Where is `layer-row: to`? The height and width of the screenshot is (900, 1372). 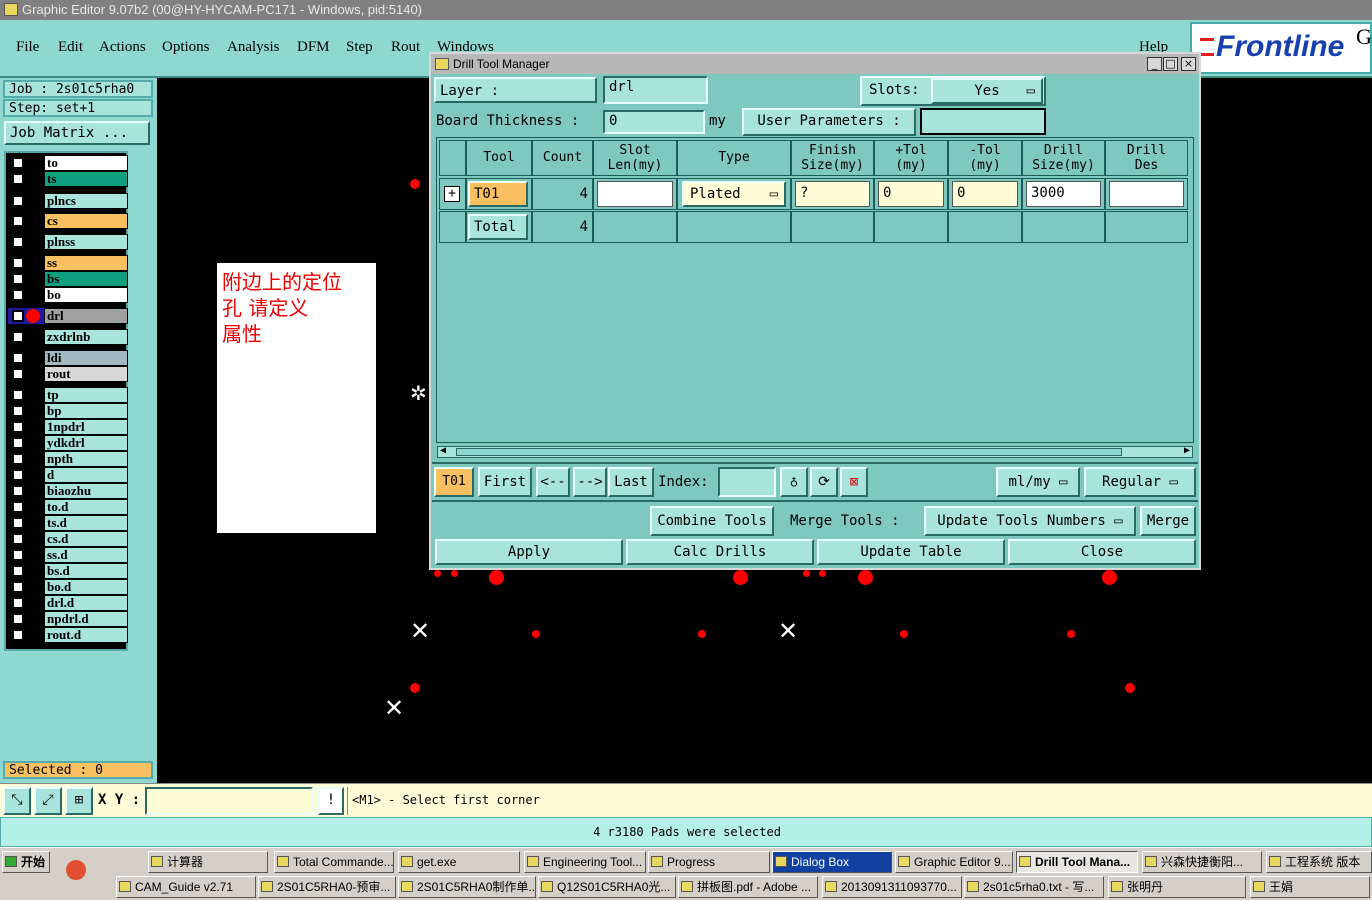 layer-row: to is located at coordinates (68, 163).